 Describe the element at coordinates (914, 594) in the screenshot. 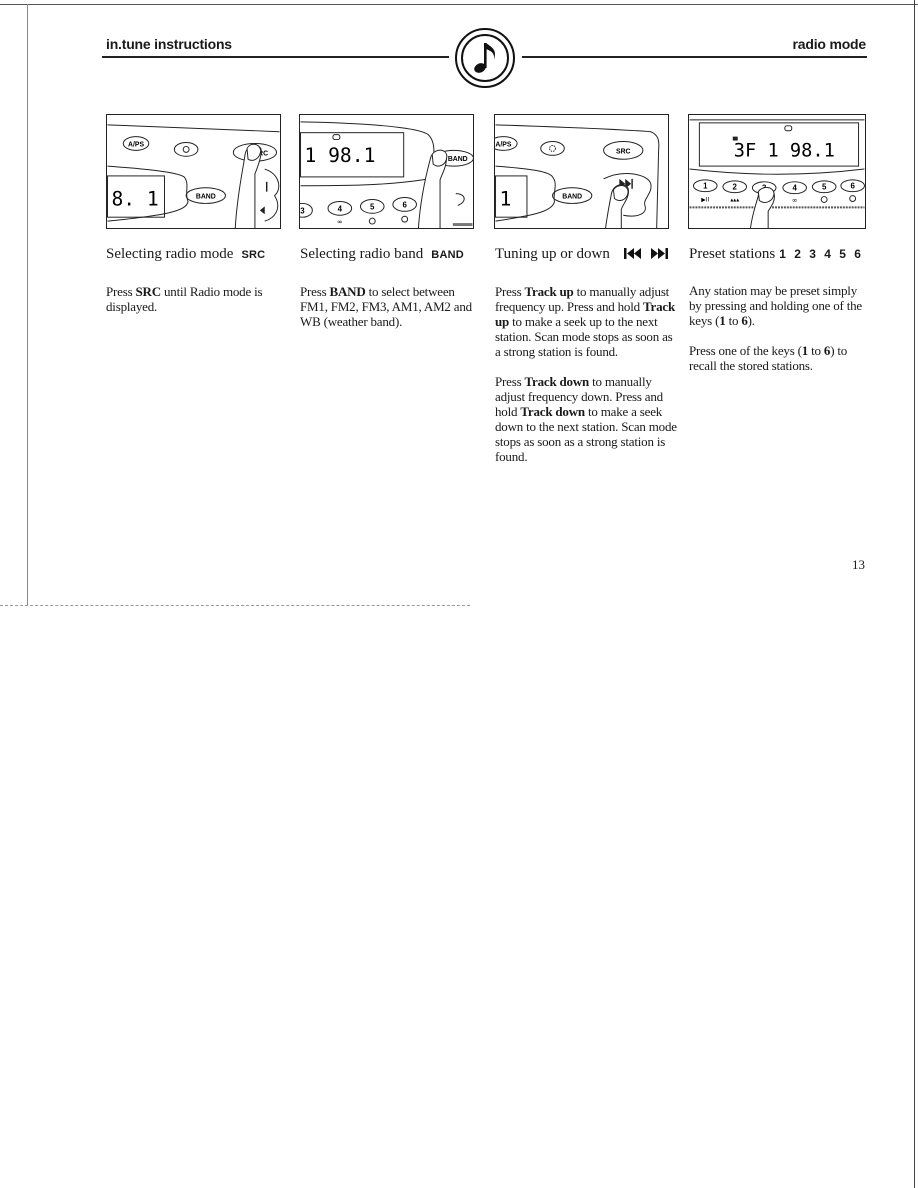

I see `page-edge-right` at that location.